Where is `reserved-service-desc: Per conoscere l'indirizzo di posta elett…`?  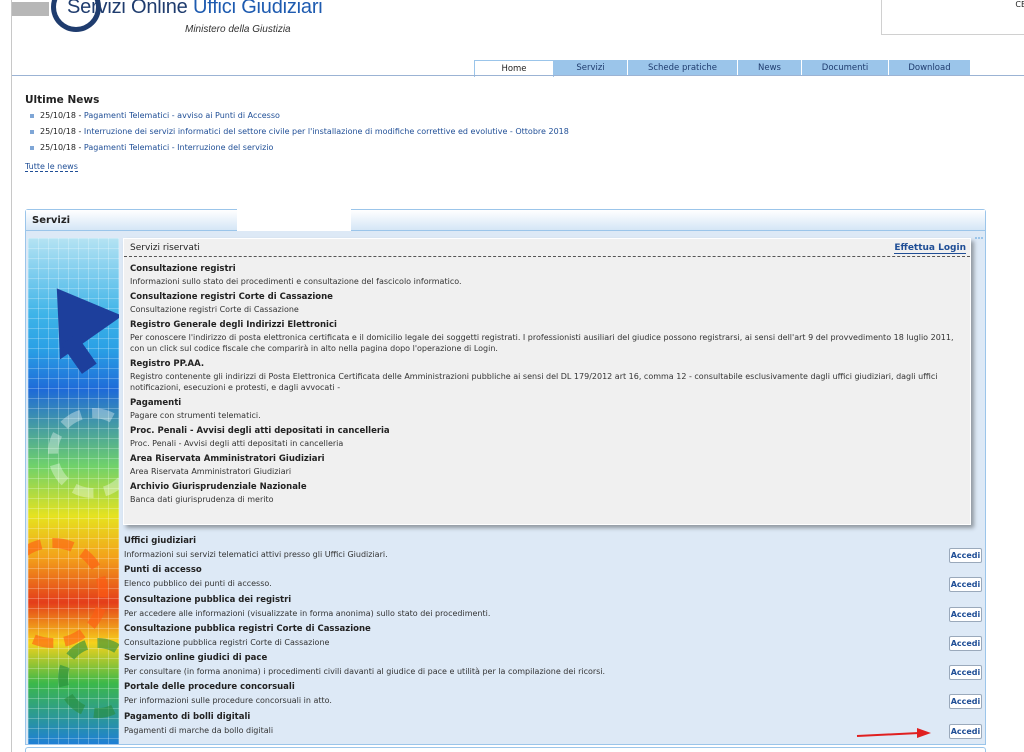 reserved-service-desc: Per conoscere l'indirizzo di posta elett… is located at coordinates (542, 343).